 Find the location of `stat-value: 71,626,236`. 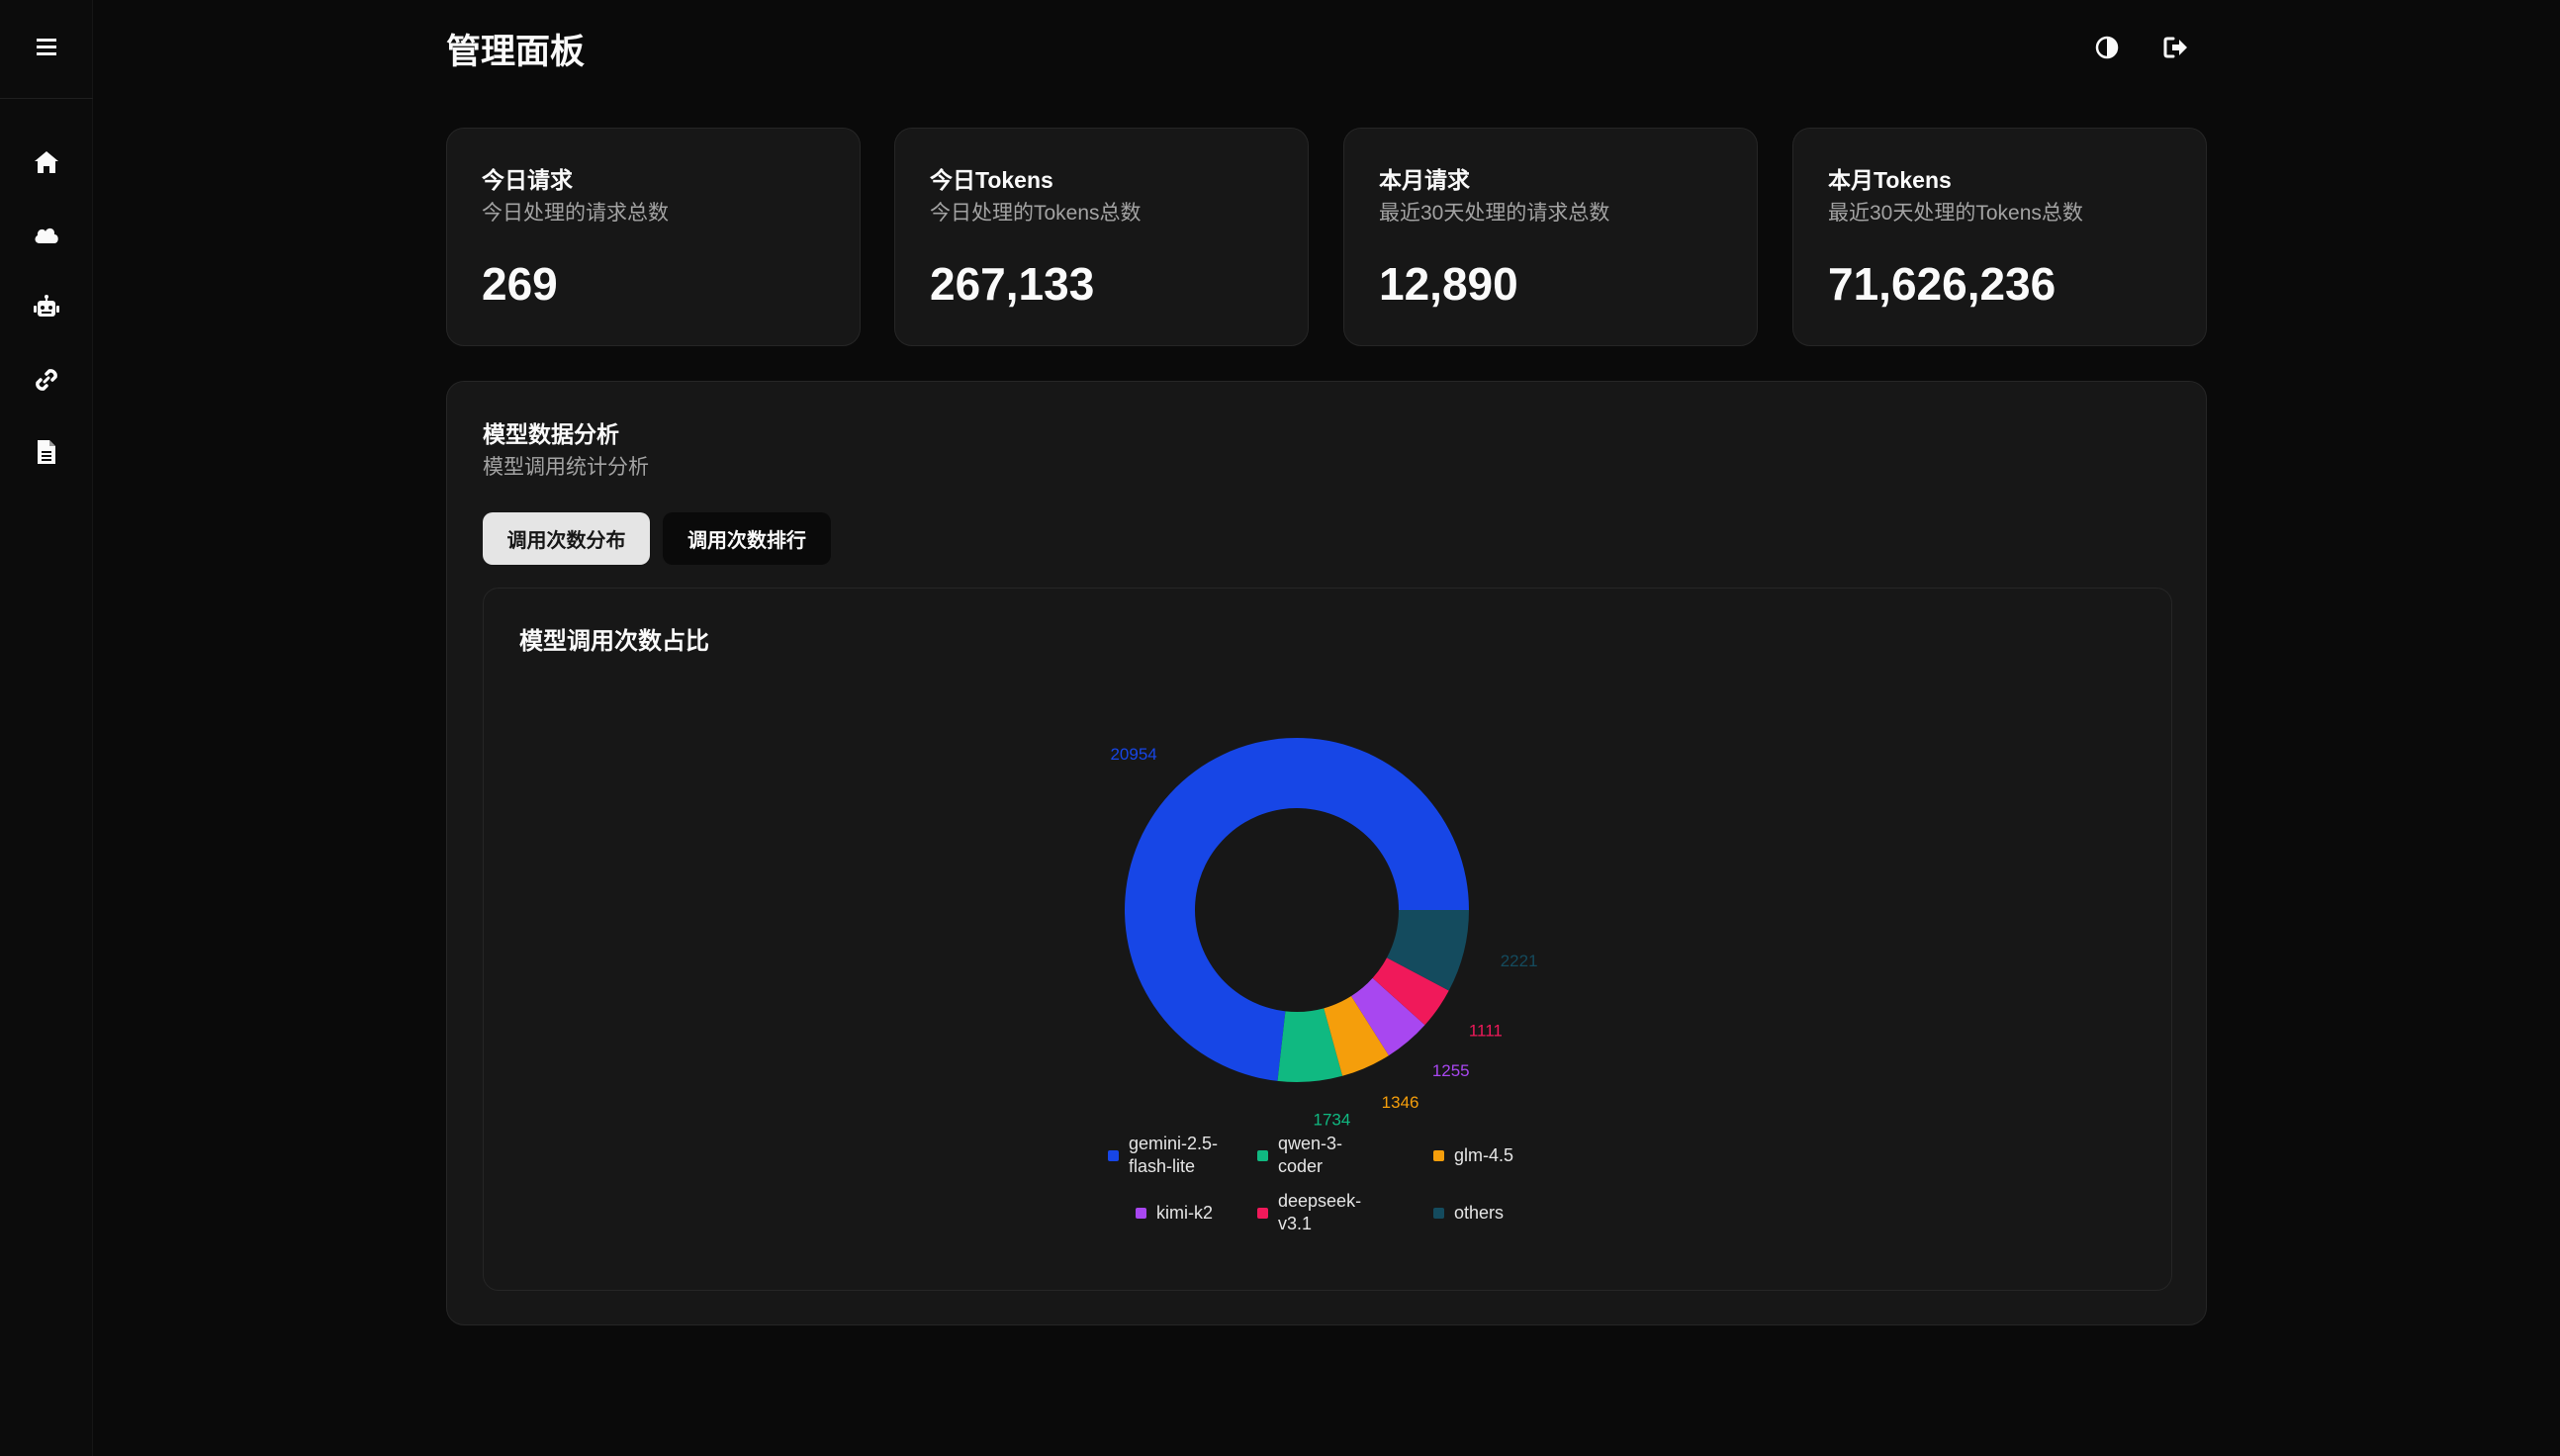

stat-value: 71,626,236 is located at coordinates (1942, 284).